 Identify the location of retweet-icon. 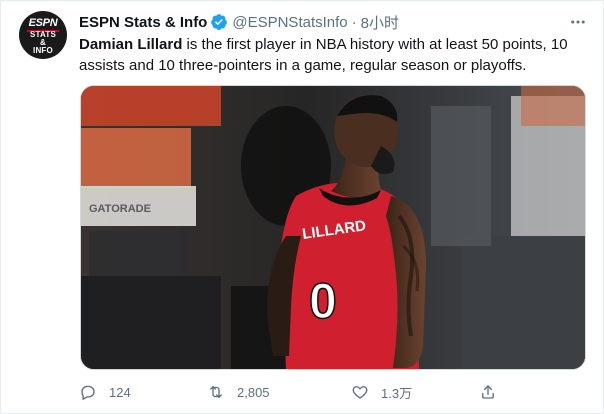
(216, 392).